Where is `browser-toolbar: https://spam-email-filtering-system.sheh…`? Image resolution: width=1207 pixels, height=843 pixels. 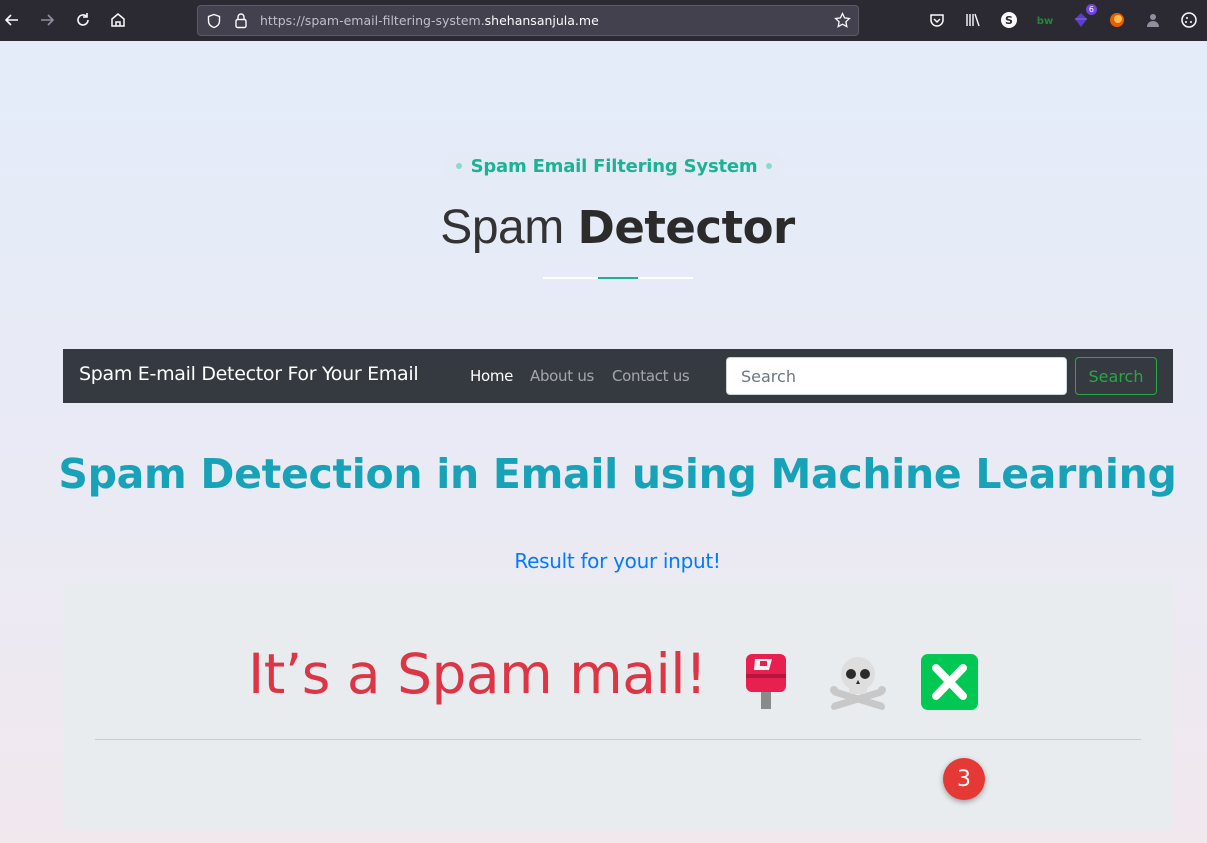
browser-toolbar: https://spam-email-filtering-system.sheh… is located at coordinates (603, 20).